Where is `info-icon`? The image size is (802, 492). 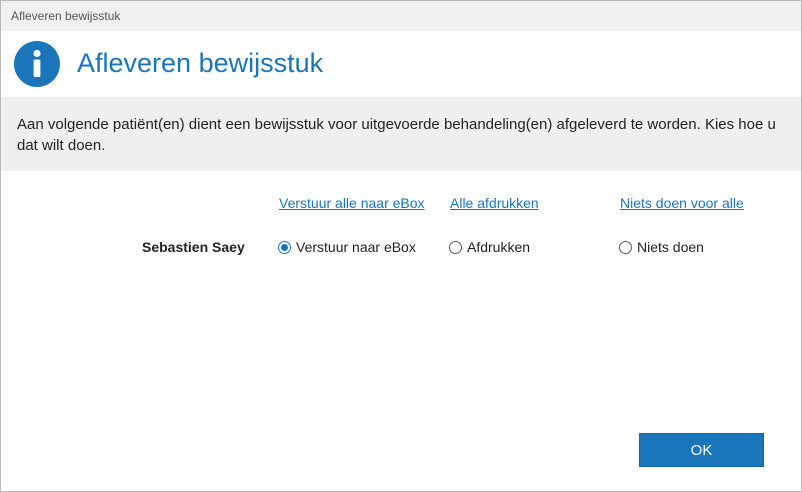
info-icon is located at coordinates (37, 64).